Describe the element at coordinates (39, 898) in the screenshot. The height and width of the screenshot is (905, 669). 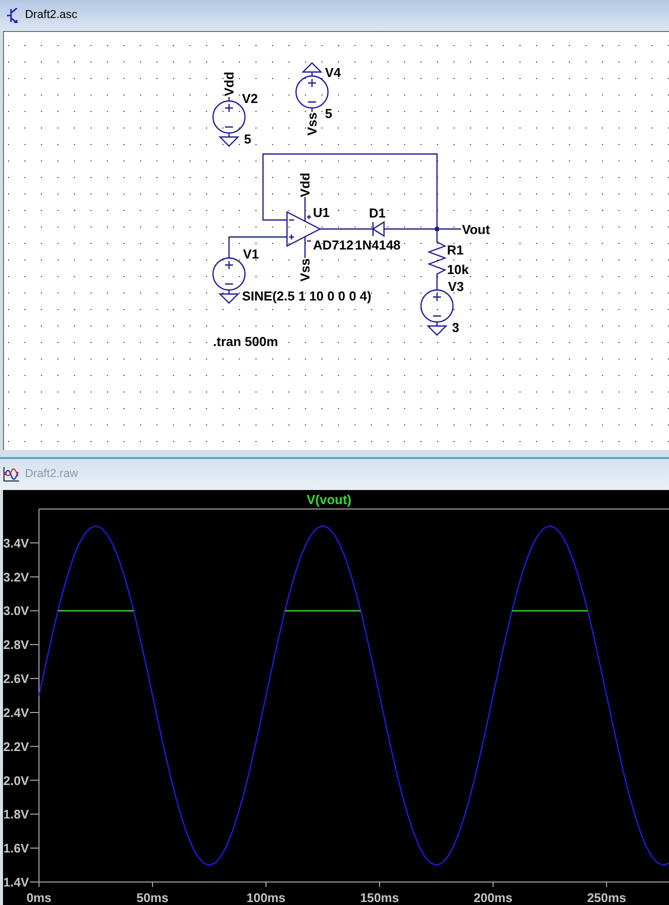
I see `axis-tick-label: 0ms` at that location.